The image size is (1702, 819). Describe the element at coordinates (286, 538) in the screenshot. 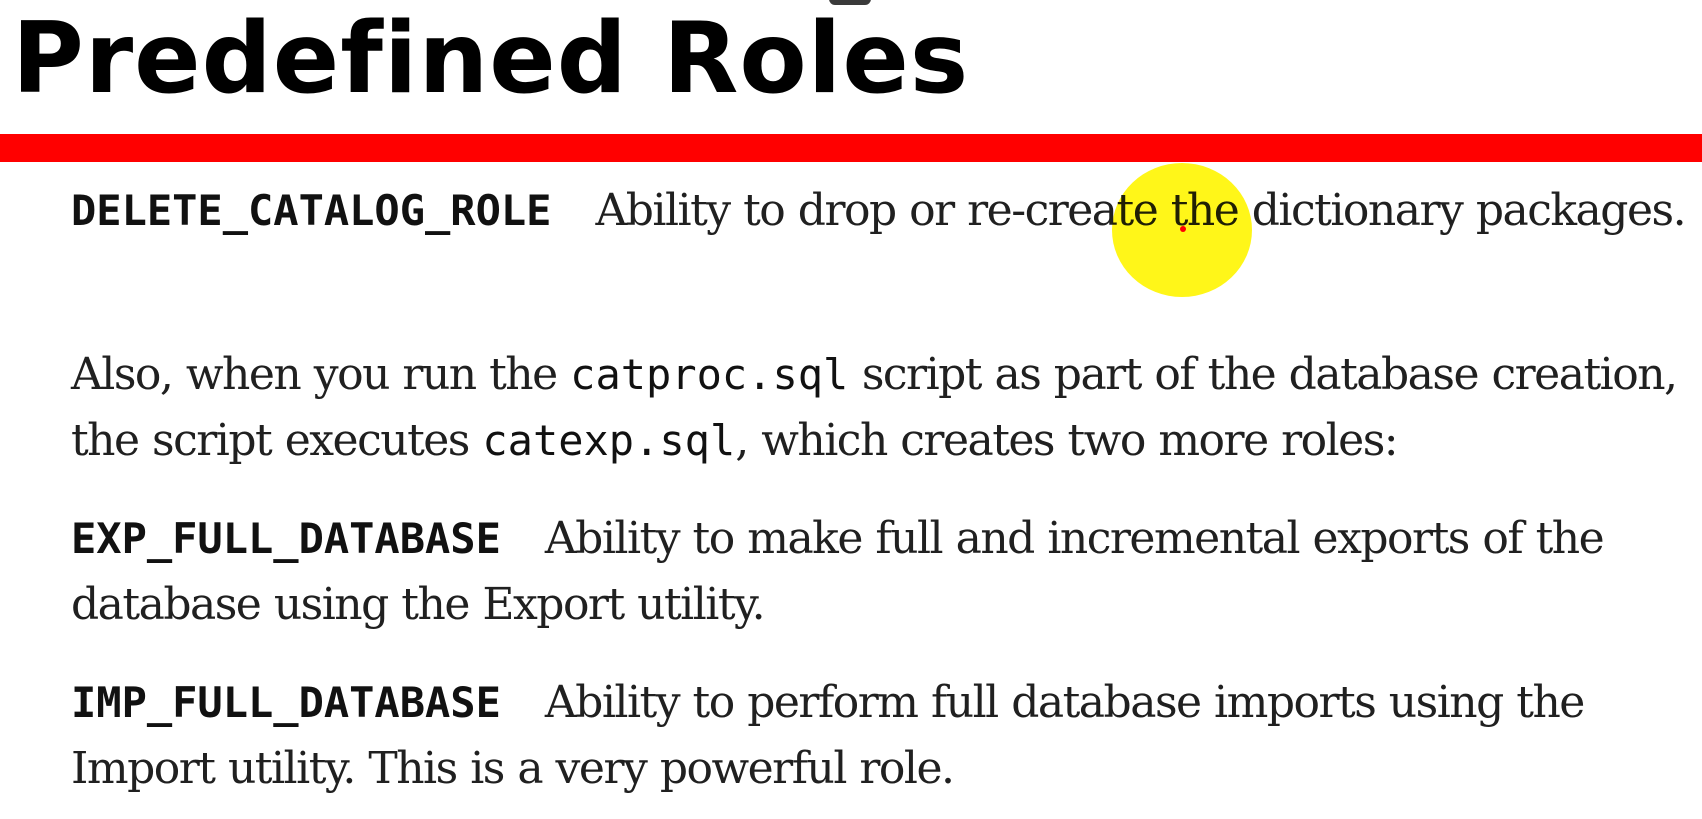

I see `role-name-exp-full: EXP_FULL_DATABASE` at that location.